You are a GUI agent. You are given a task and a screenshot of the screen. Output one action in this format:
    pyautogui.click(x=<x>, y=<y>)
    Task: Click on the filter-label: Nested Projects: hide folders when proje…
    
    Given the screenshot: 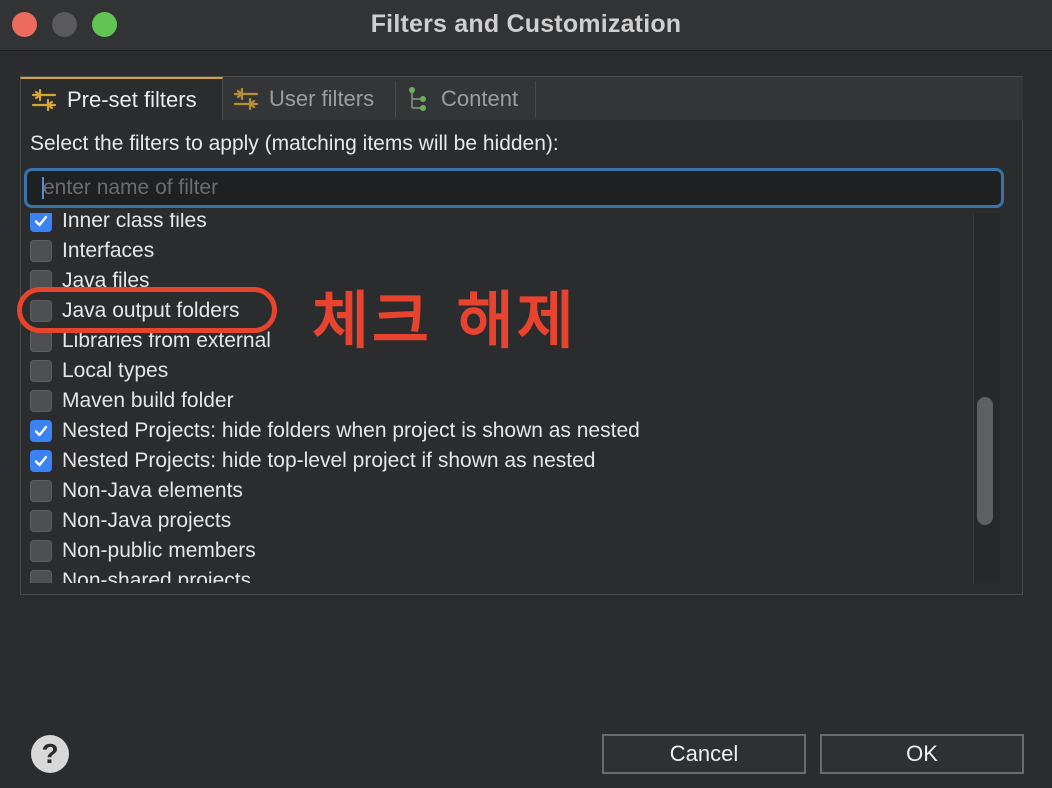 What is the action you would take?
    pyautogui.click(x=351, y=430)
    